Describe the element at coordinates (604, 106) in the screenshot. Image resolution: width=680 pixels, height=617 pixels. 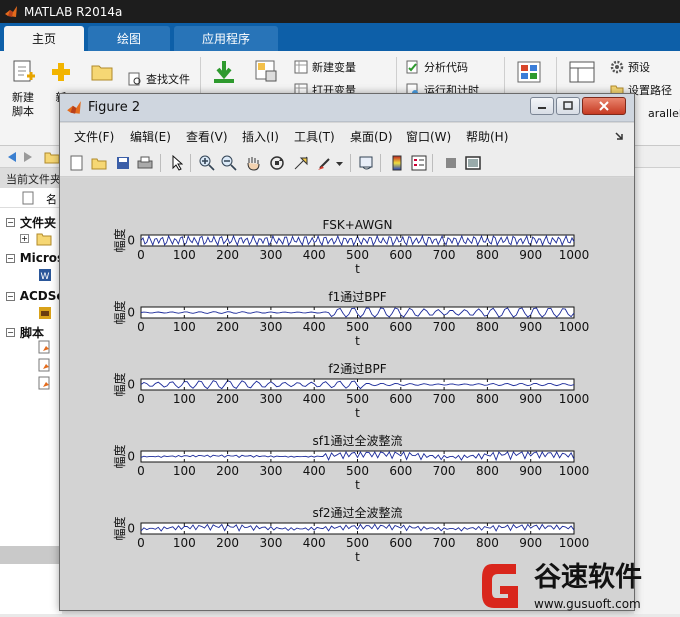
I see `close-button` at that location.